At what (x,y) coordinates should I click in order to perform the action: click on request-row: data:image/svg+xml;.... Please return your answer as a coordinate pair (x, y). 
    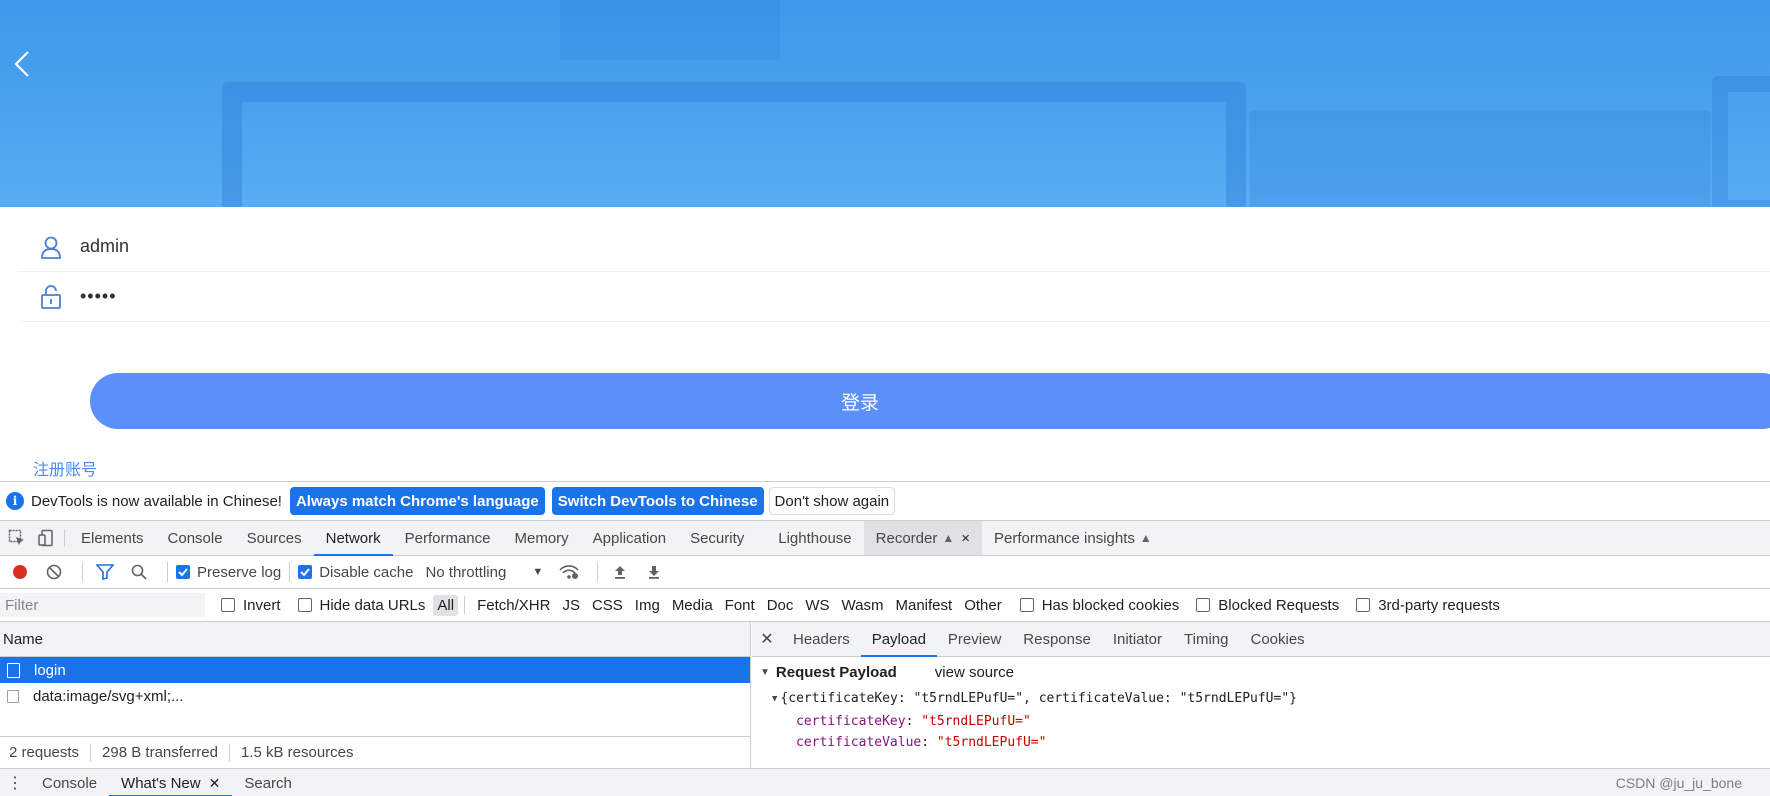
    Looking at the image, I should click on (375, 696).